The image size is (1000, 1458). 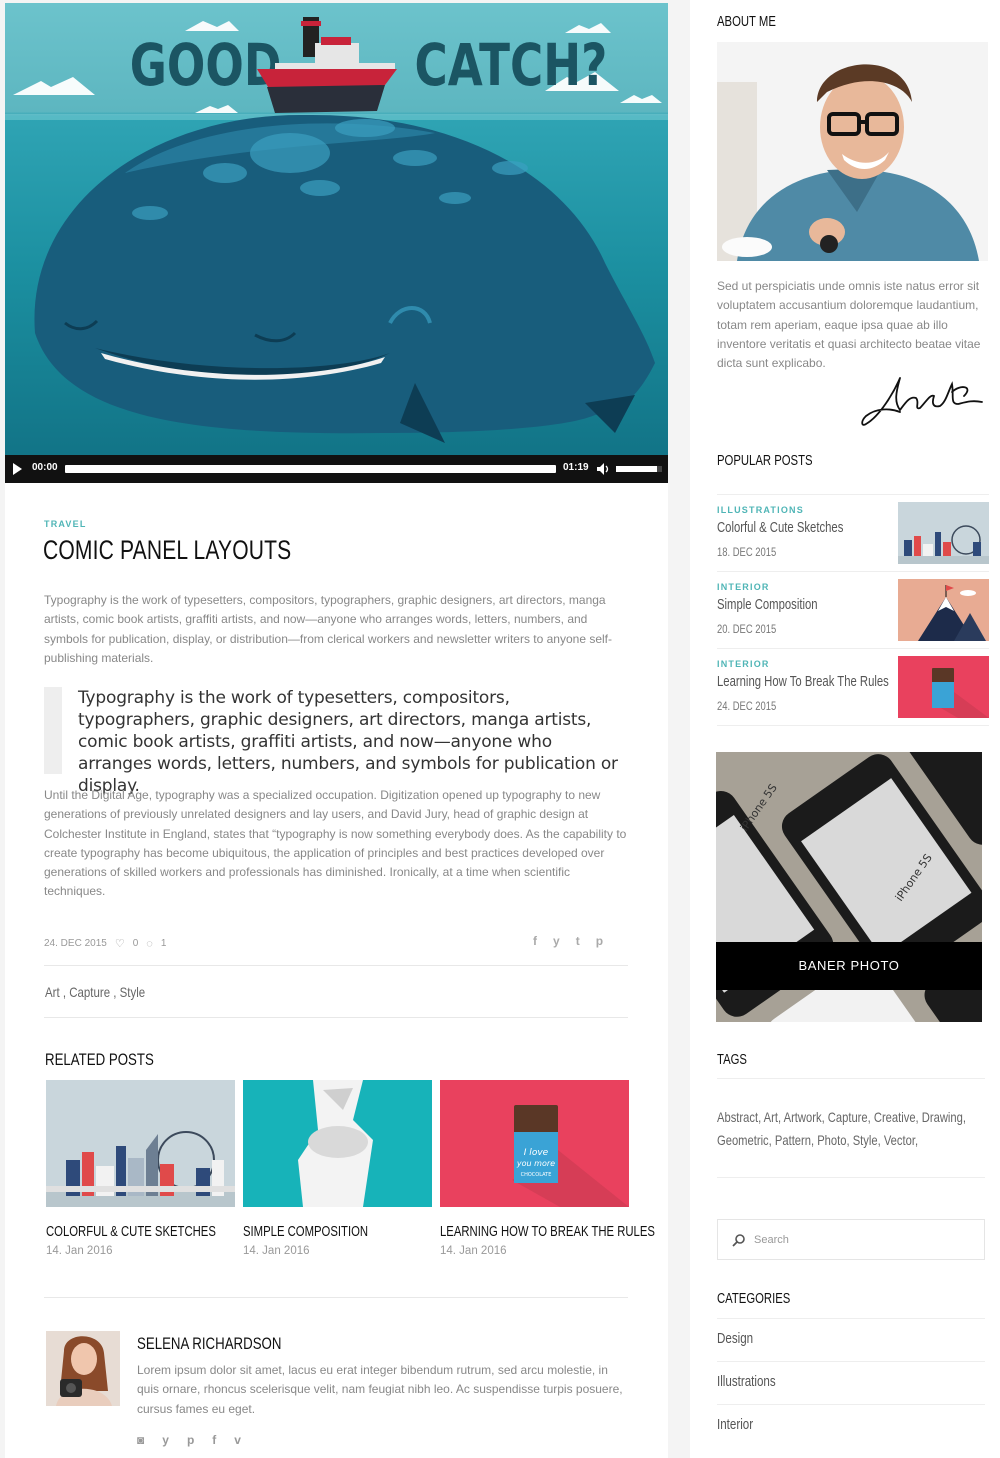 I want to click on related-posts-heading: RELATED POSTS, so click(x=99, y=1059).